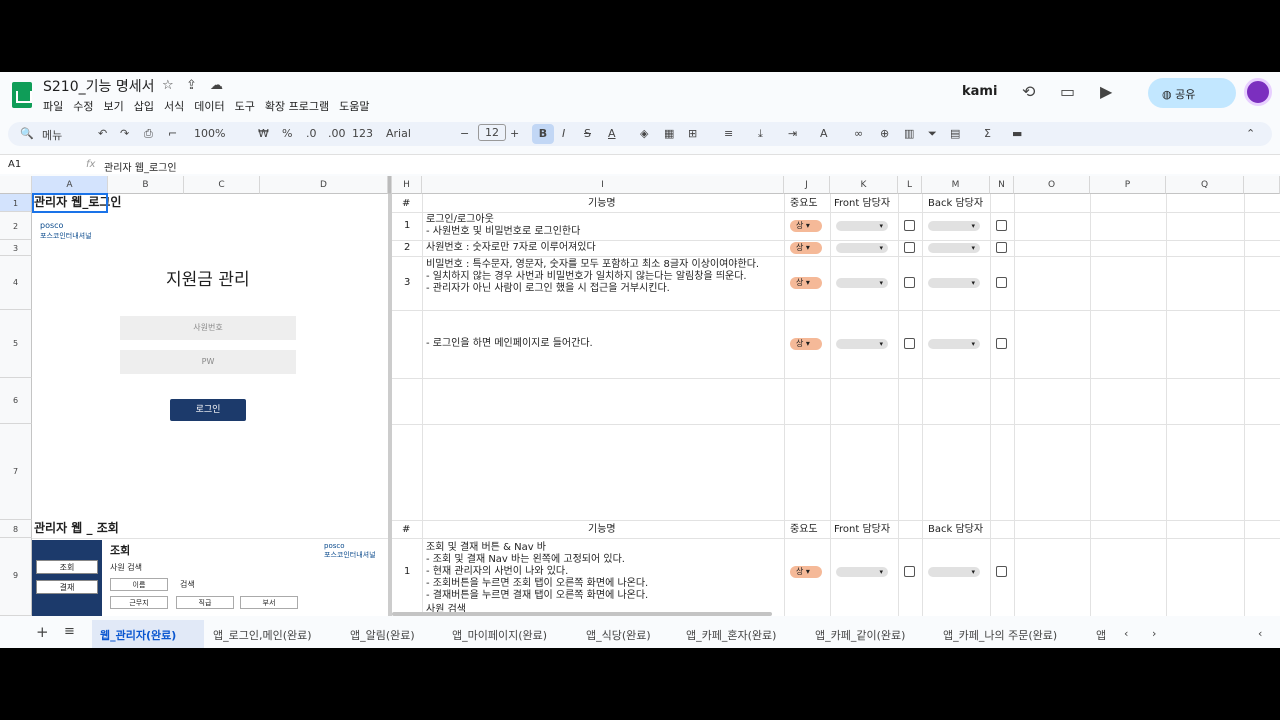 The height and width of the screenshot is (720, 1280). What do you see at coordinates (858, 133) in the screenshot?
I see `link-icon: ∞` at bounding box center [858, 133].